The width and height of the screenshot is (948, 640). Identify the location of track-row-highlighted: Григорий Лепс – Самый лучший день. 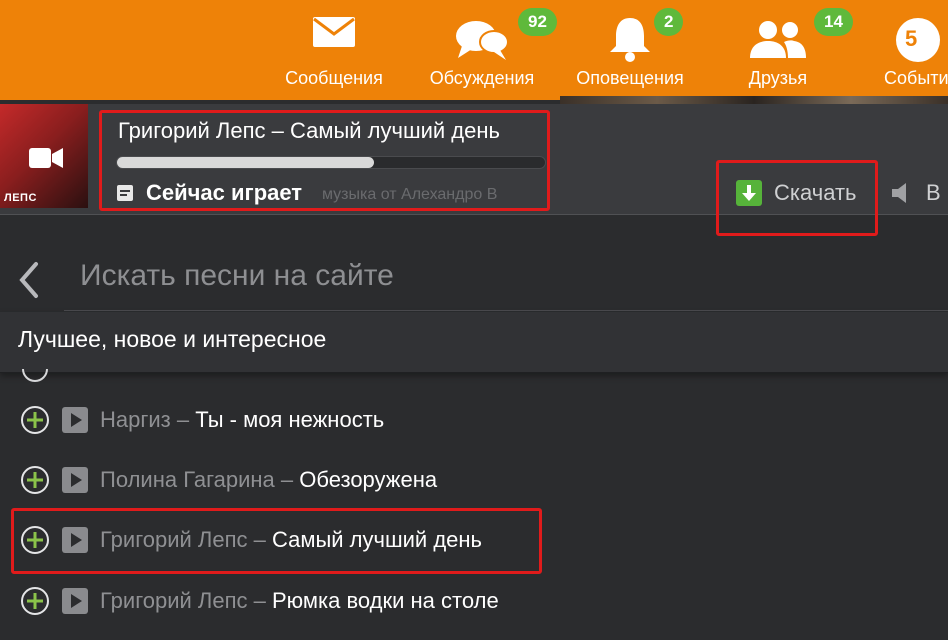
(474, 540).